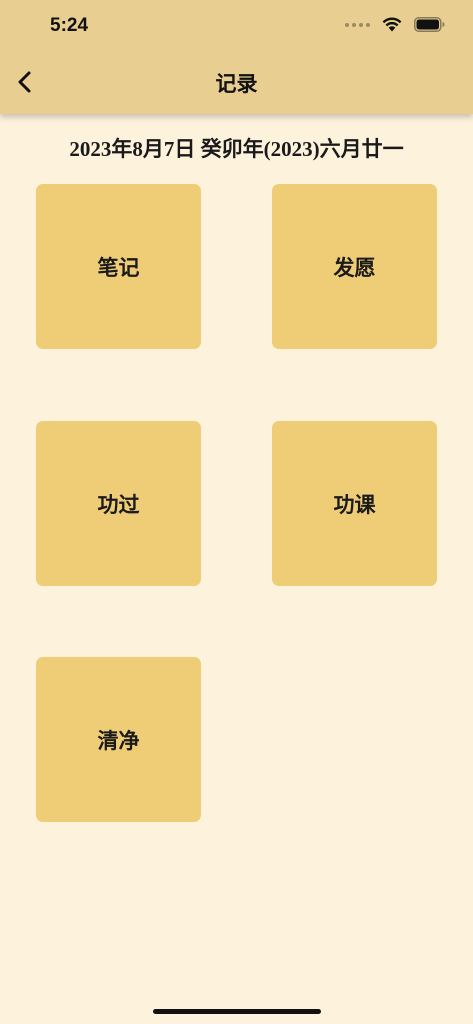 This screenshot has width=473, height=1024. Describe the element at coordinates (236, 57) in the screenshot. I see `nav-header: 5:24 记录` at that location.